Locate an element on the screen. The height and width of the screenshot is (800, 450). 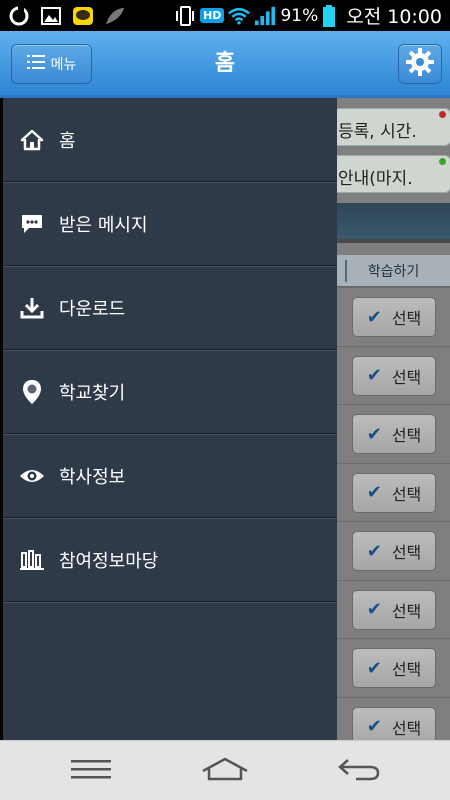
status-clock: 오전 10:00 is located at coordinates (394, 17).